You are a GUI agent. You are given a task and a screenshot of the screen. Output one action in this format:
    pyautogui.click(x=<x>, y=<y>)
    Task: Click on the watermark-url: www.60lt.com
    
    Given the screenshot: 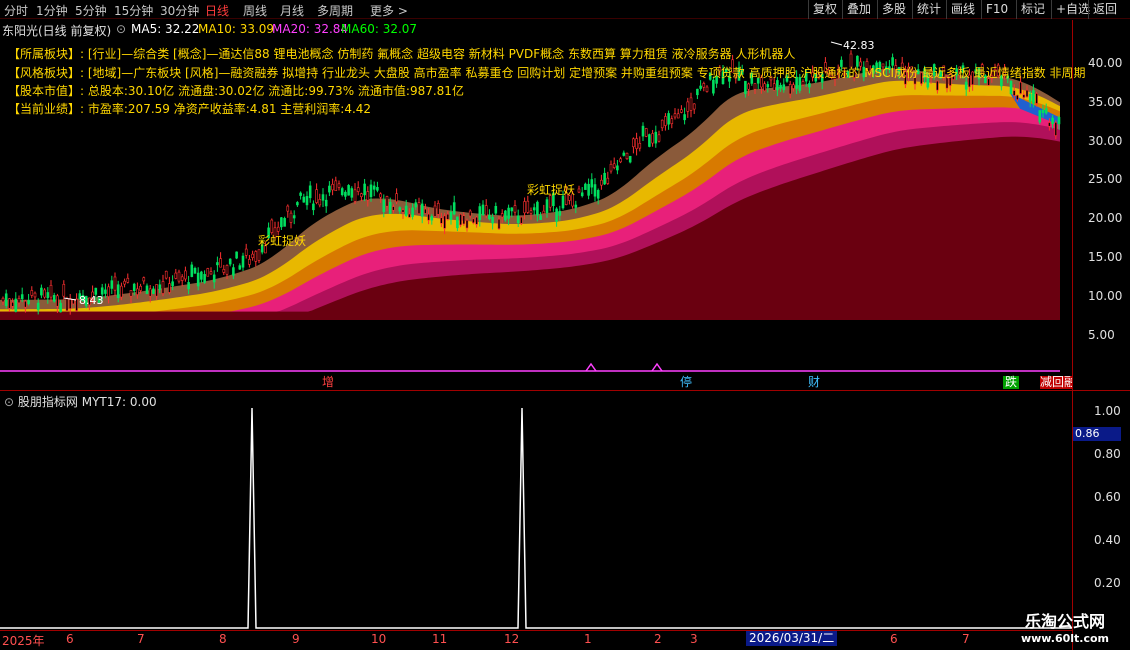 What is the action you would take?
    pyautogui.click(x=1065, y=638)
    